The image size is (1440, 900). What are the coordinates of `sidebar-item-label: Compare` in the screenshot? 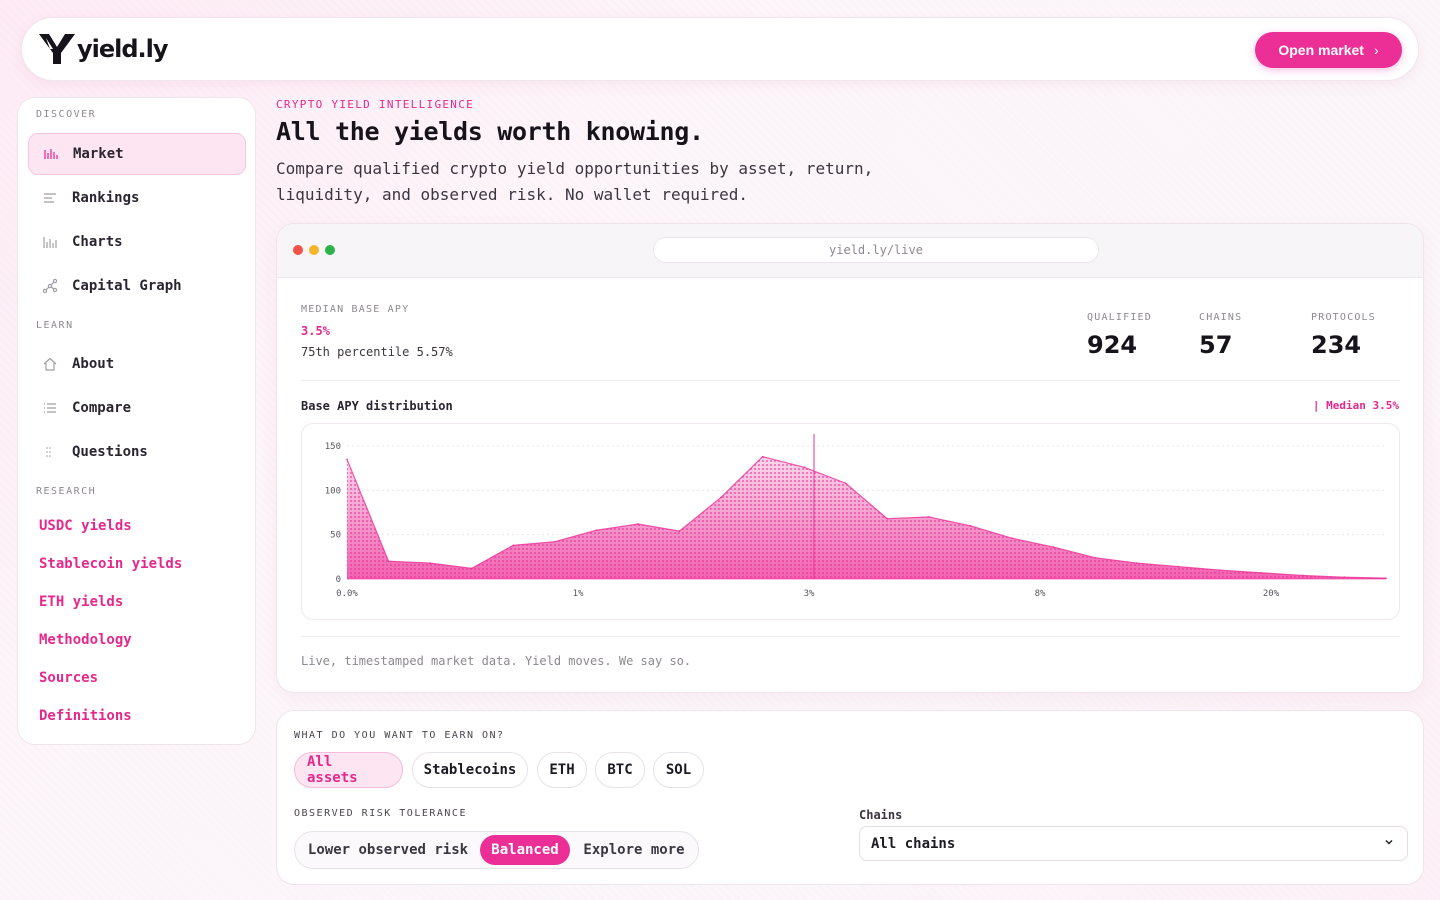 It's located at (102, 408).